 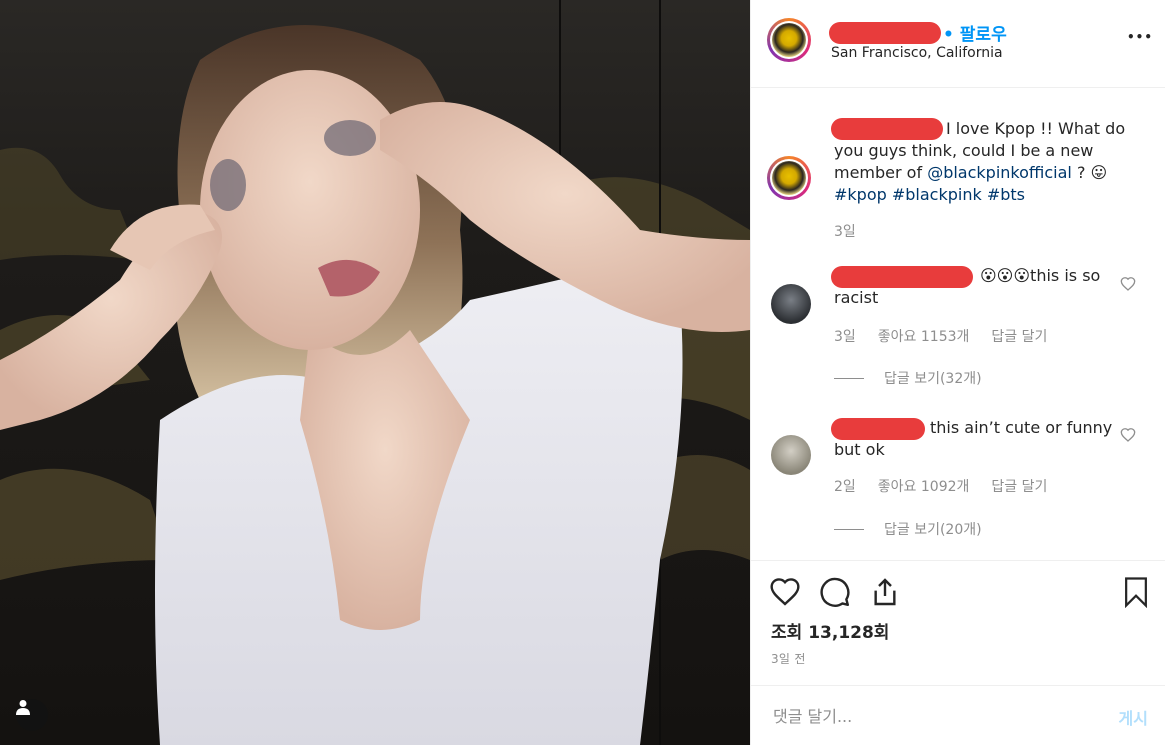 I want to click on comment-meta: 2일 좋아요 1092개 답글 달기, so click(x=940, y=486).